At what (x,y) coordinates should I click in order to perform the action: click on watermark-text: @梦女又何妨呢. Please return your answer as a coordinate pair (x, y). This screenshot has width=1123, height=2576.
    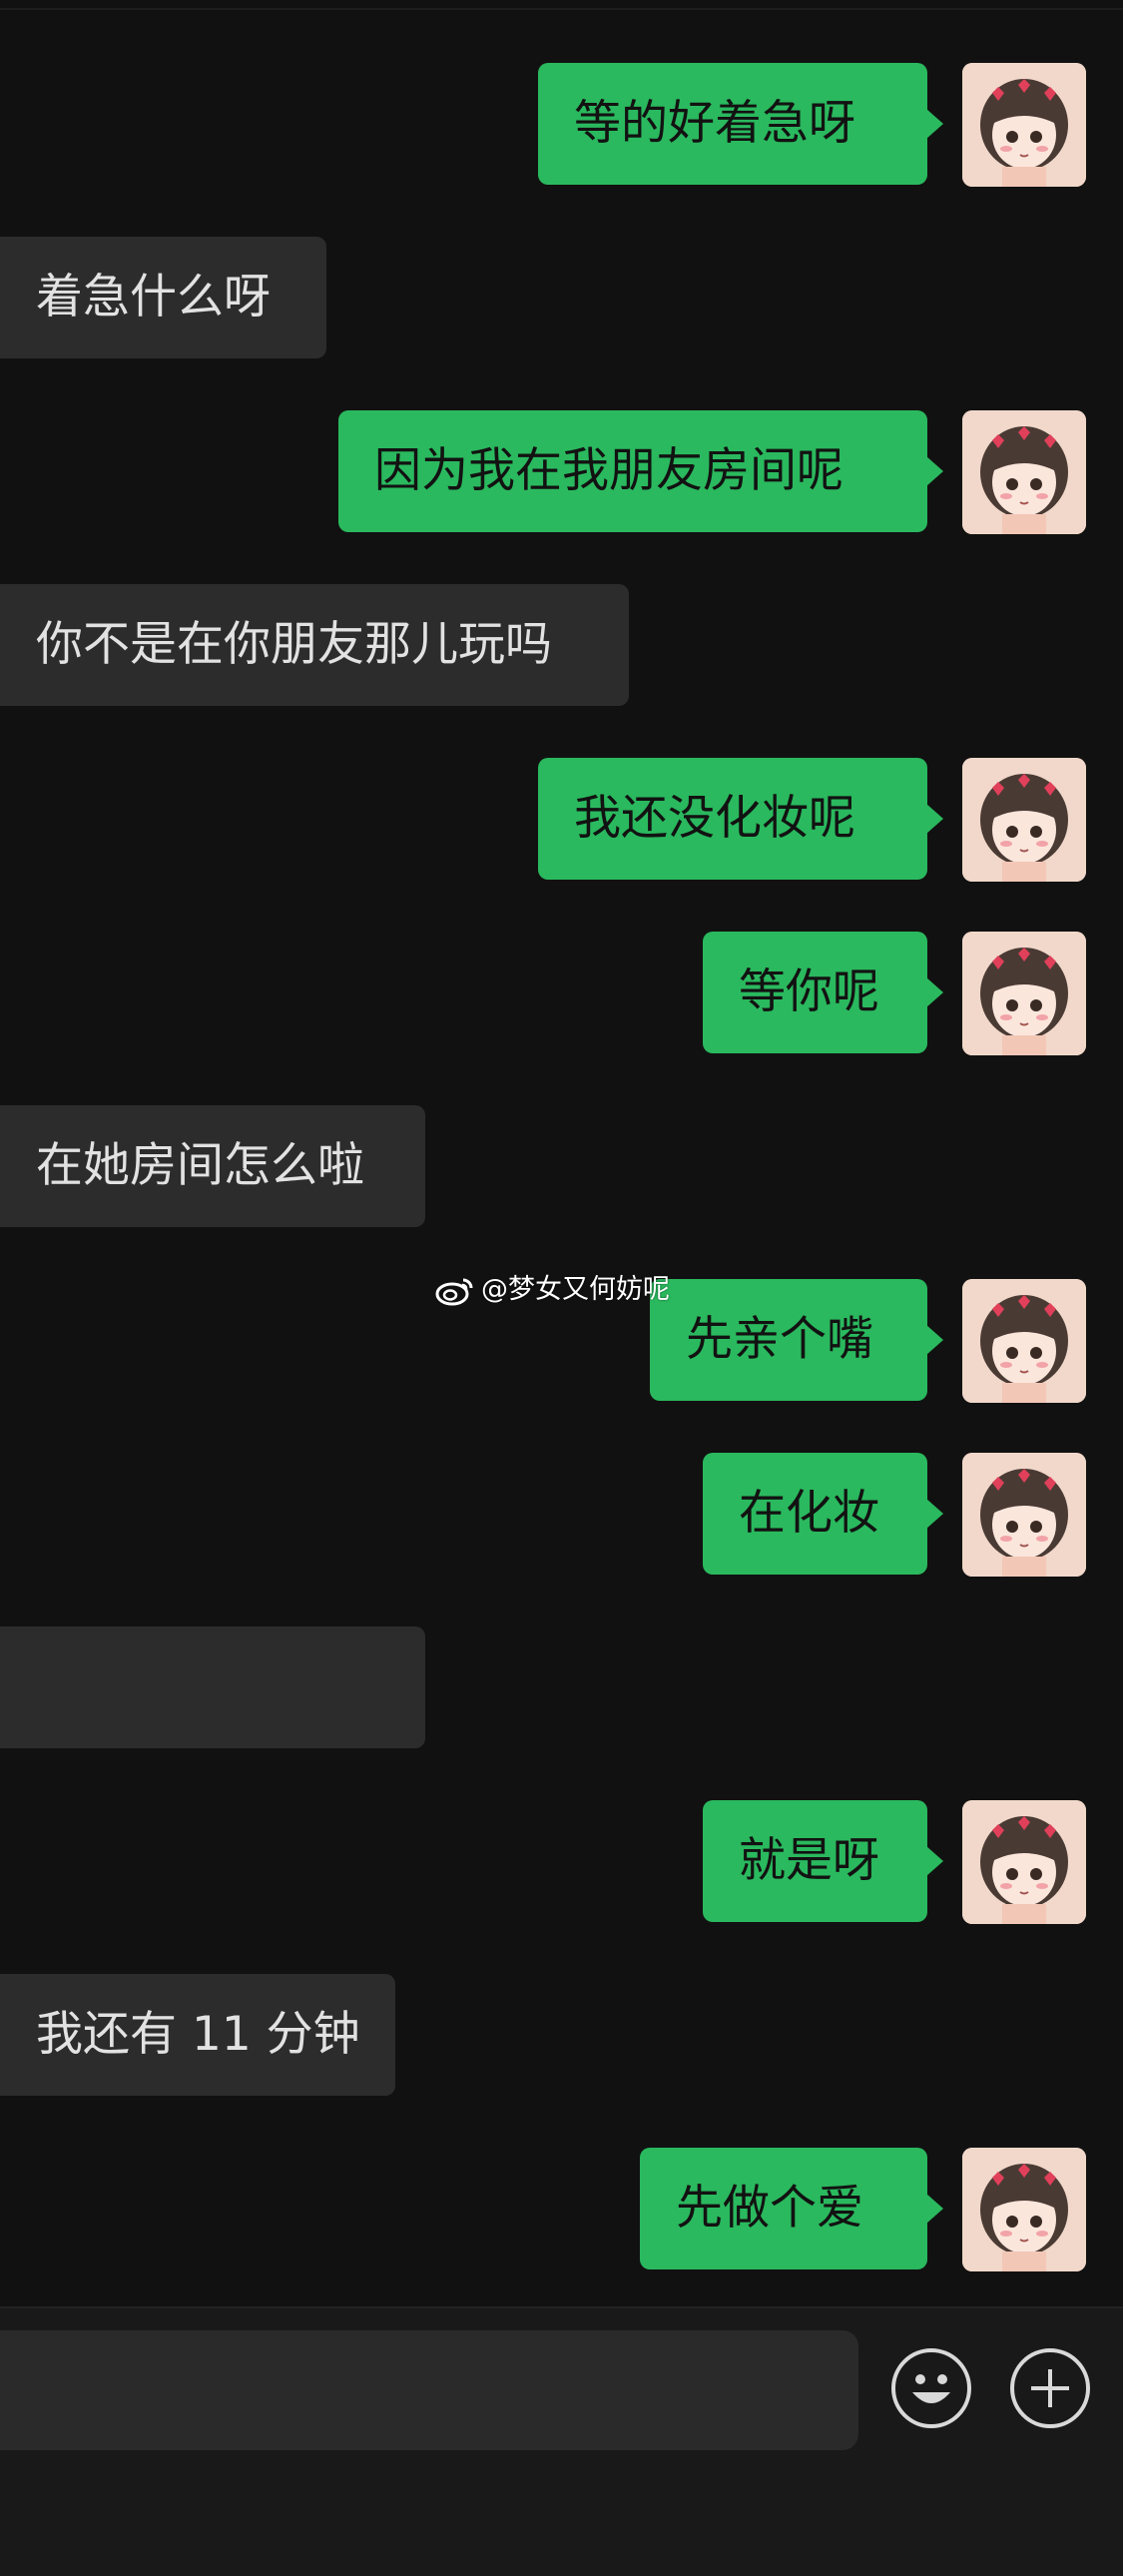
    Looking at the image, I should click on (575, 1289).